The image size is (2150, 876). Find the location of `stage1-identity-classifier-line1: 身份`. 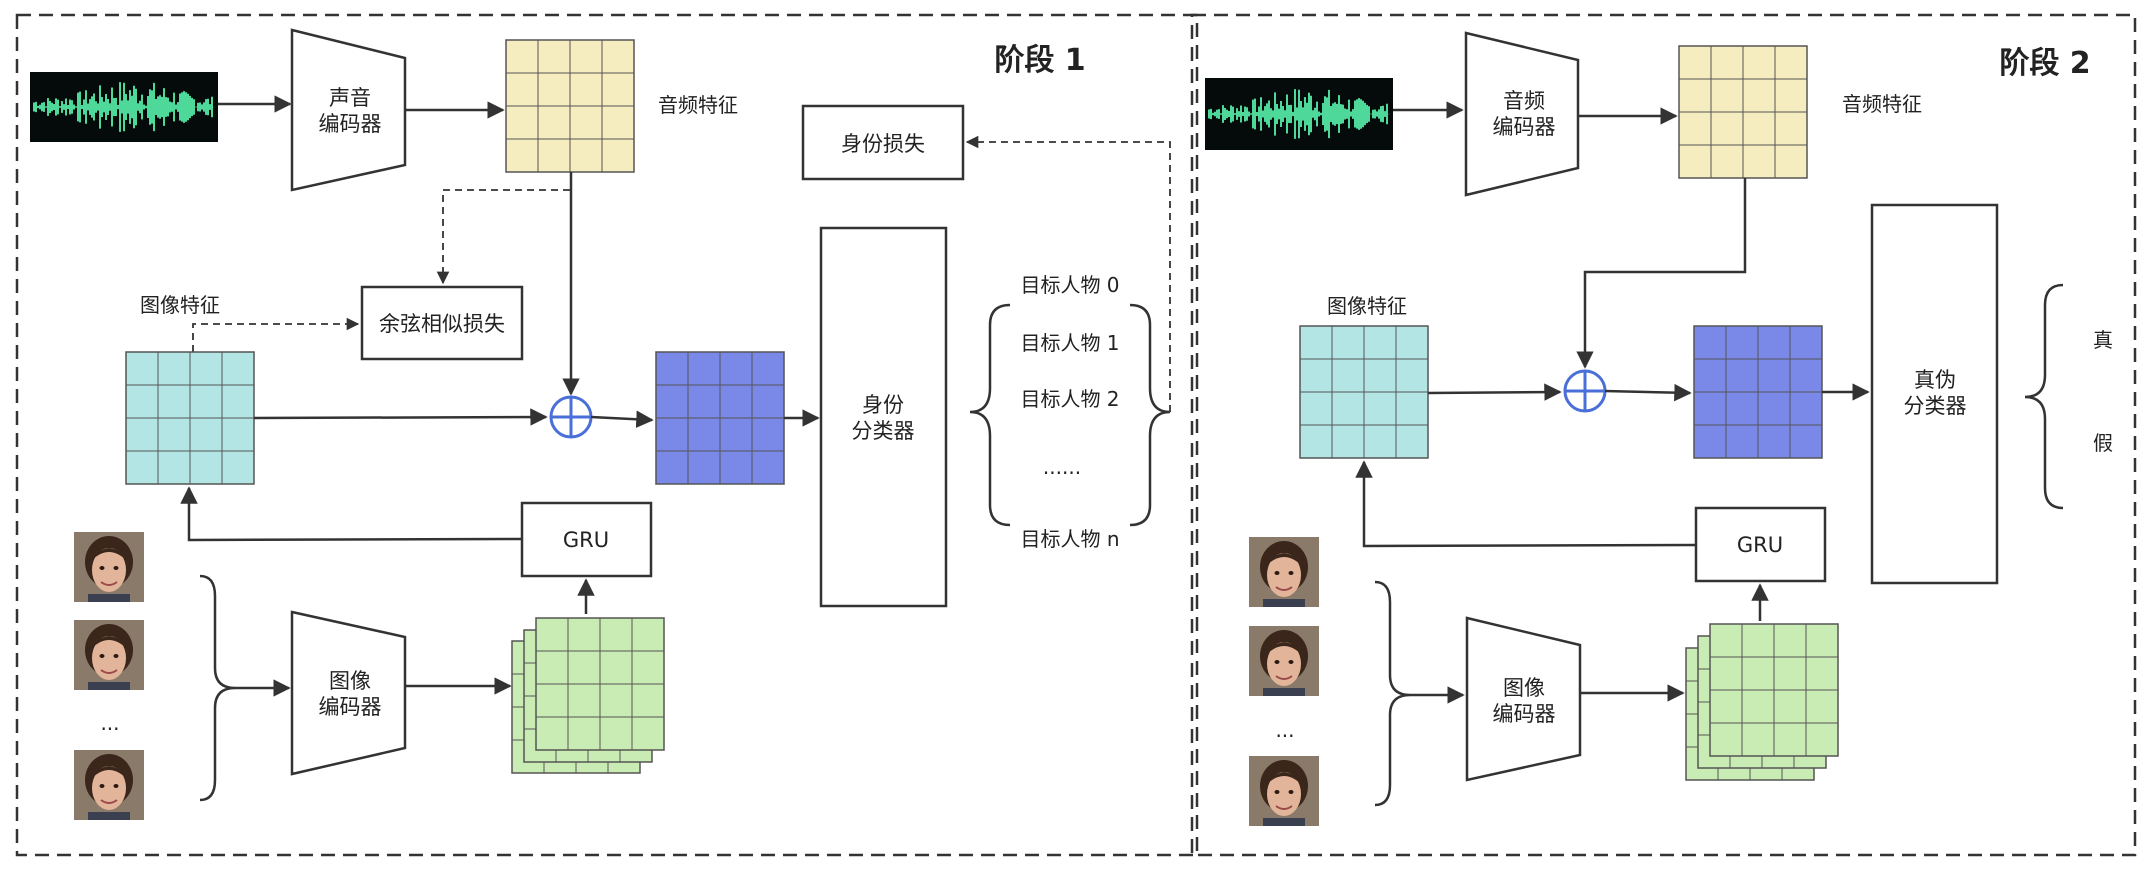

stage1-identity-classifier-line1: 身份 is located at coordinates (883, 405).